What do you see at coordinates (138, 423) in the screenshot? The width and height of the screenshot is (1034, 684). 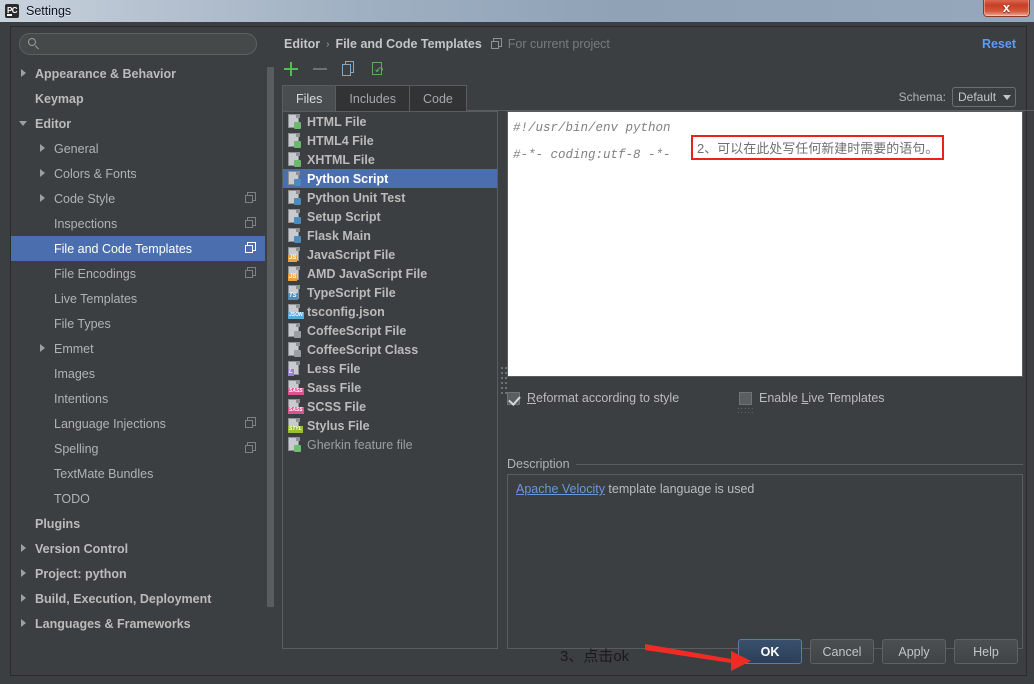 I see `sidebar-item-language-injections: Language Injections` at bounding box center [138, 423].